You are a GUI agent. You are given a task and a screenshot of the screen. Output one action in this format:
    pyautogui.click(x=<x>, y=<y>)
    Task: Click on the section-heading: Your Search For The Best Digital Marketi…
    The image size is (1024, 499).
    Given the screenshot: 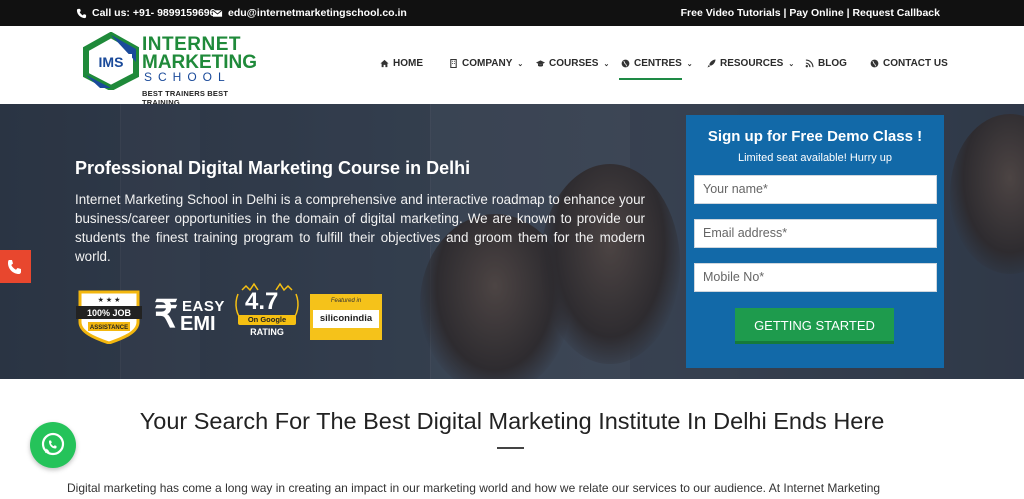 What is the action you would take?
    pyautogui.click(x=512, y=421)
    